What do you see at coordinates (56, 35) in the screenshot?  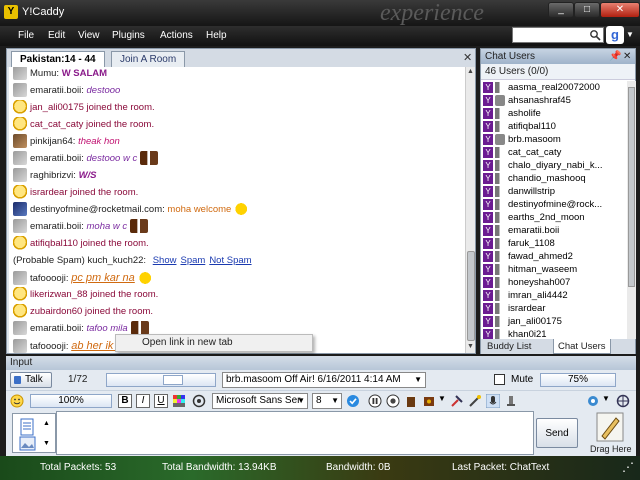 I see `menu-edit: Edit` at bounding box center [56, 35].